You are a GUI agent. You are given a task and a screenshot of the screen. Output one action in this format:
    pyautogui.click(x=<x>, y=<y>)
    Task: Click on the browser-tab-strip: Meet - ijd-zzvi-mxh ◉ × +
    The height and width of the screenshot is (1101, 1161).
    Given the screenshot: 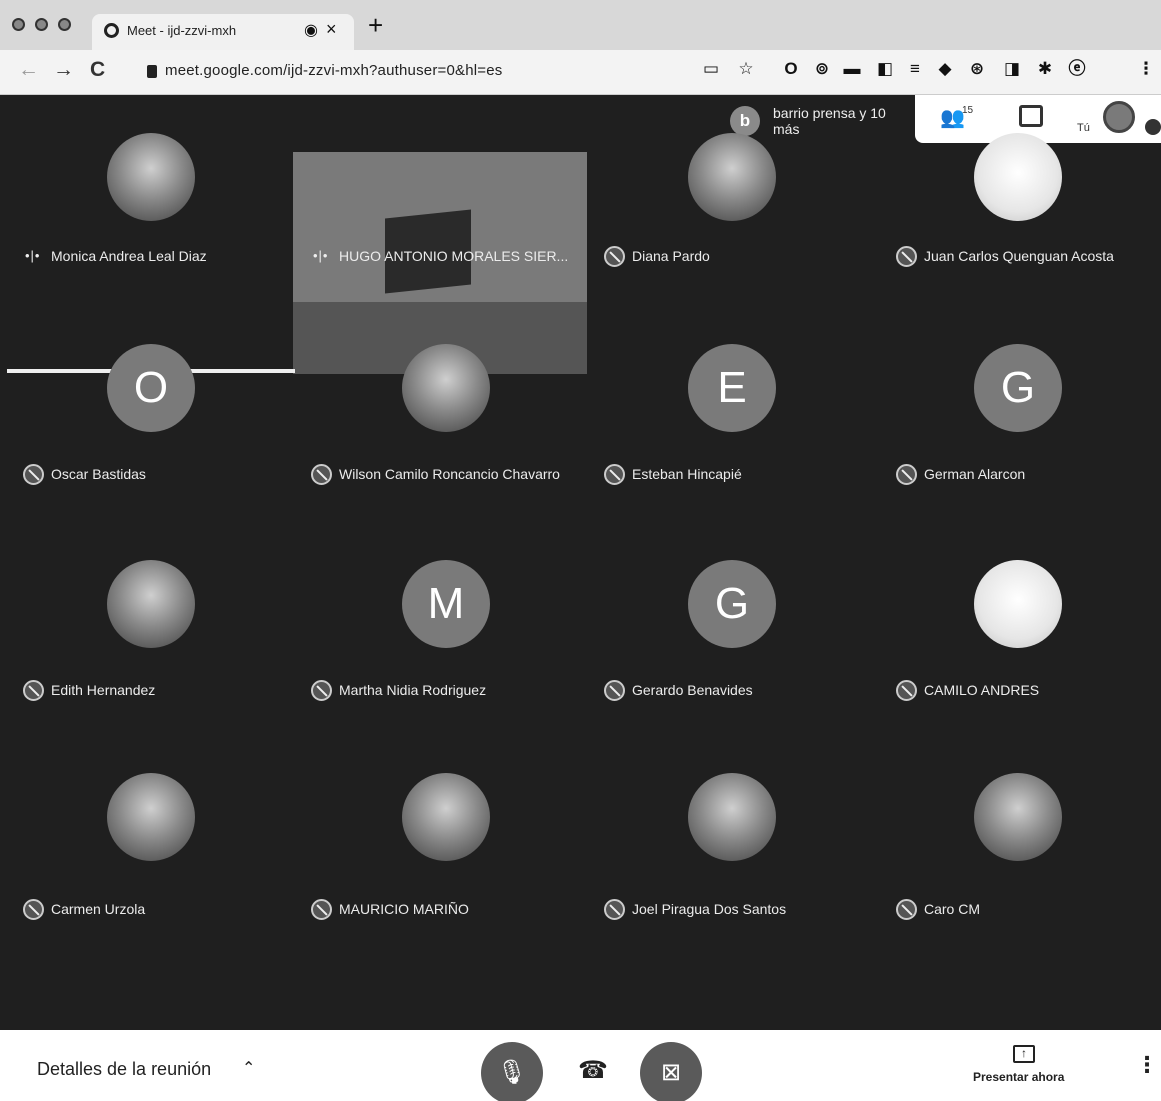 What is the action you would take?
    pyautogui.click(x=580, y=25)
    